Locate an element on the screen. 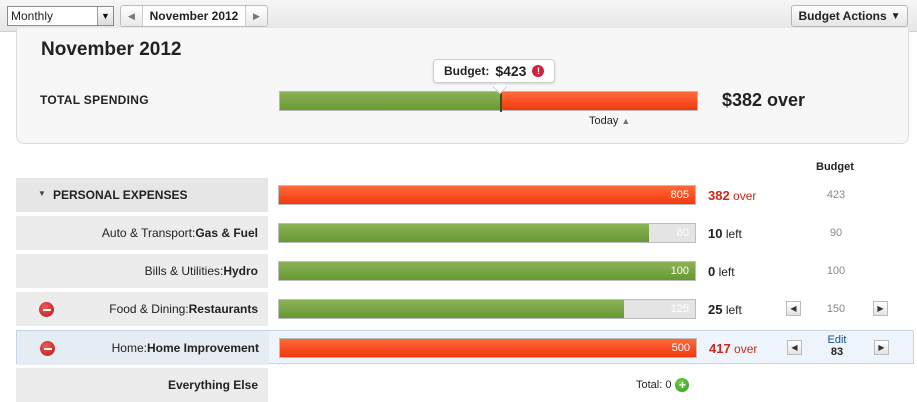  status-amount: 0 is located at coordinates (712, 271).